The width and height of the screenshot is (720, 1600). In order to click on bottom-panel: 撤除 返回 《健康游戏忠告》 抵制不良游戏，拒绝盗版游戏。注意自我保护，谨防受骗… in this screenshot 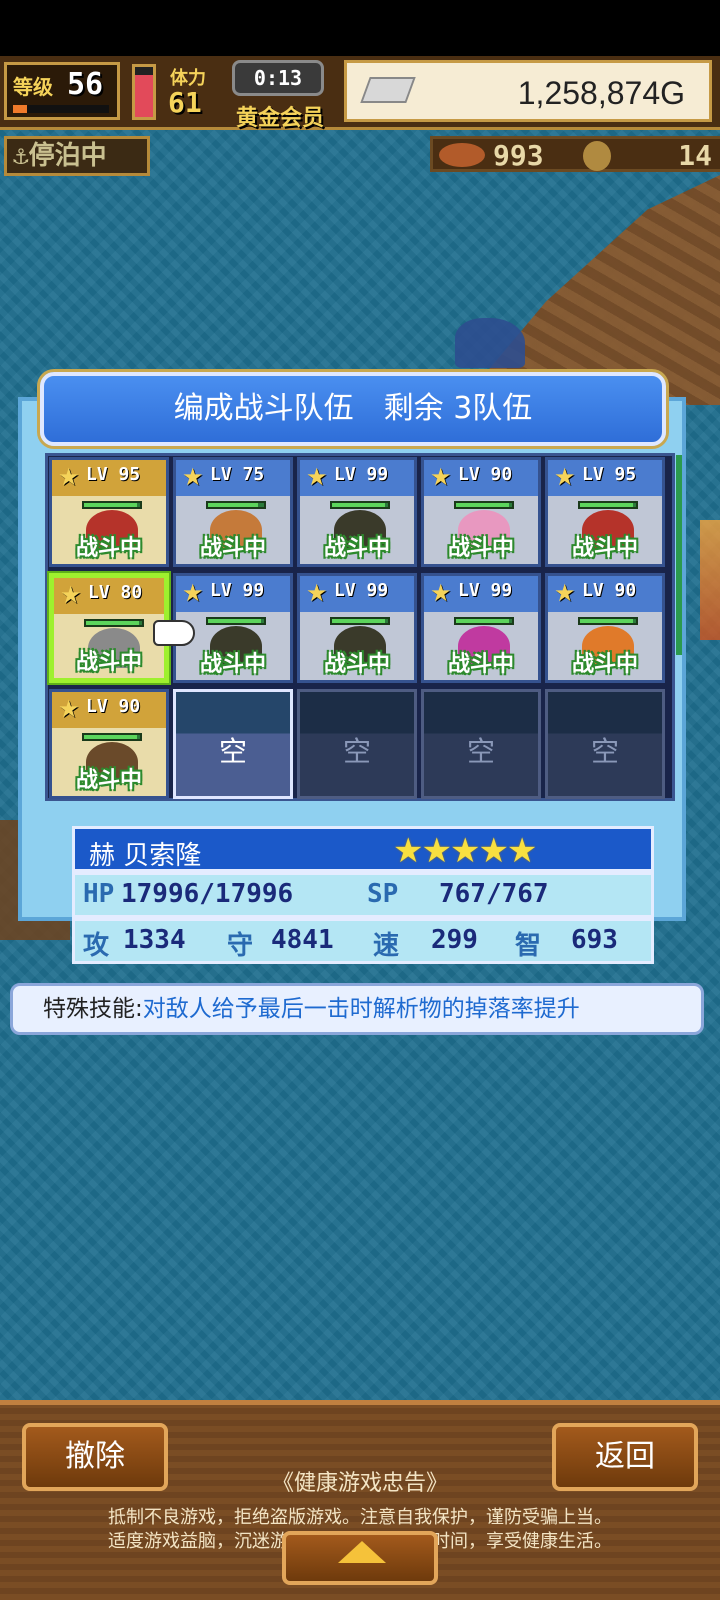, I will do `click(360, 1500)`.